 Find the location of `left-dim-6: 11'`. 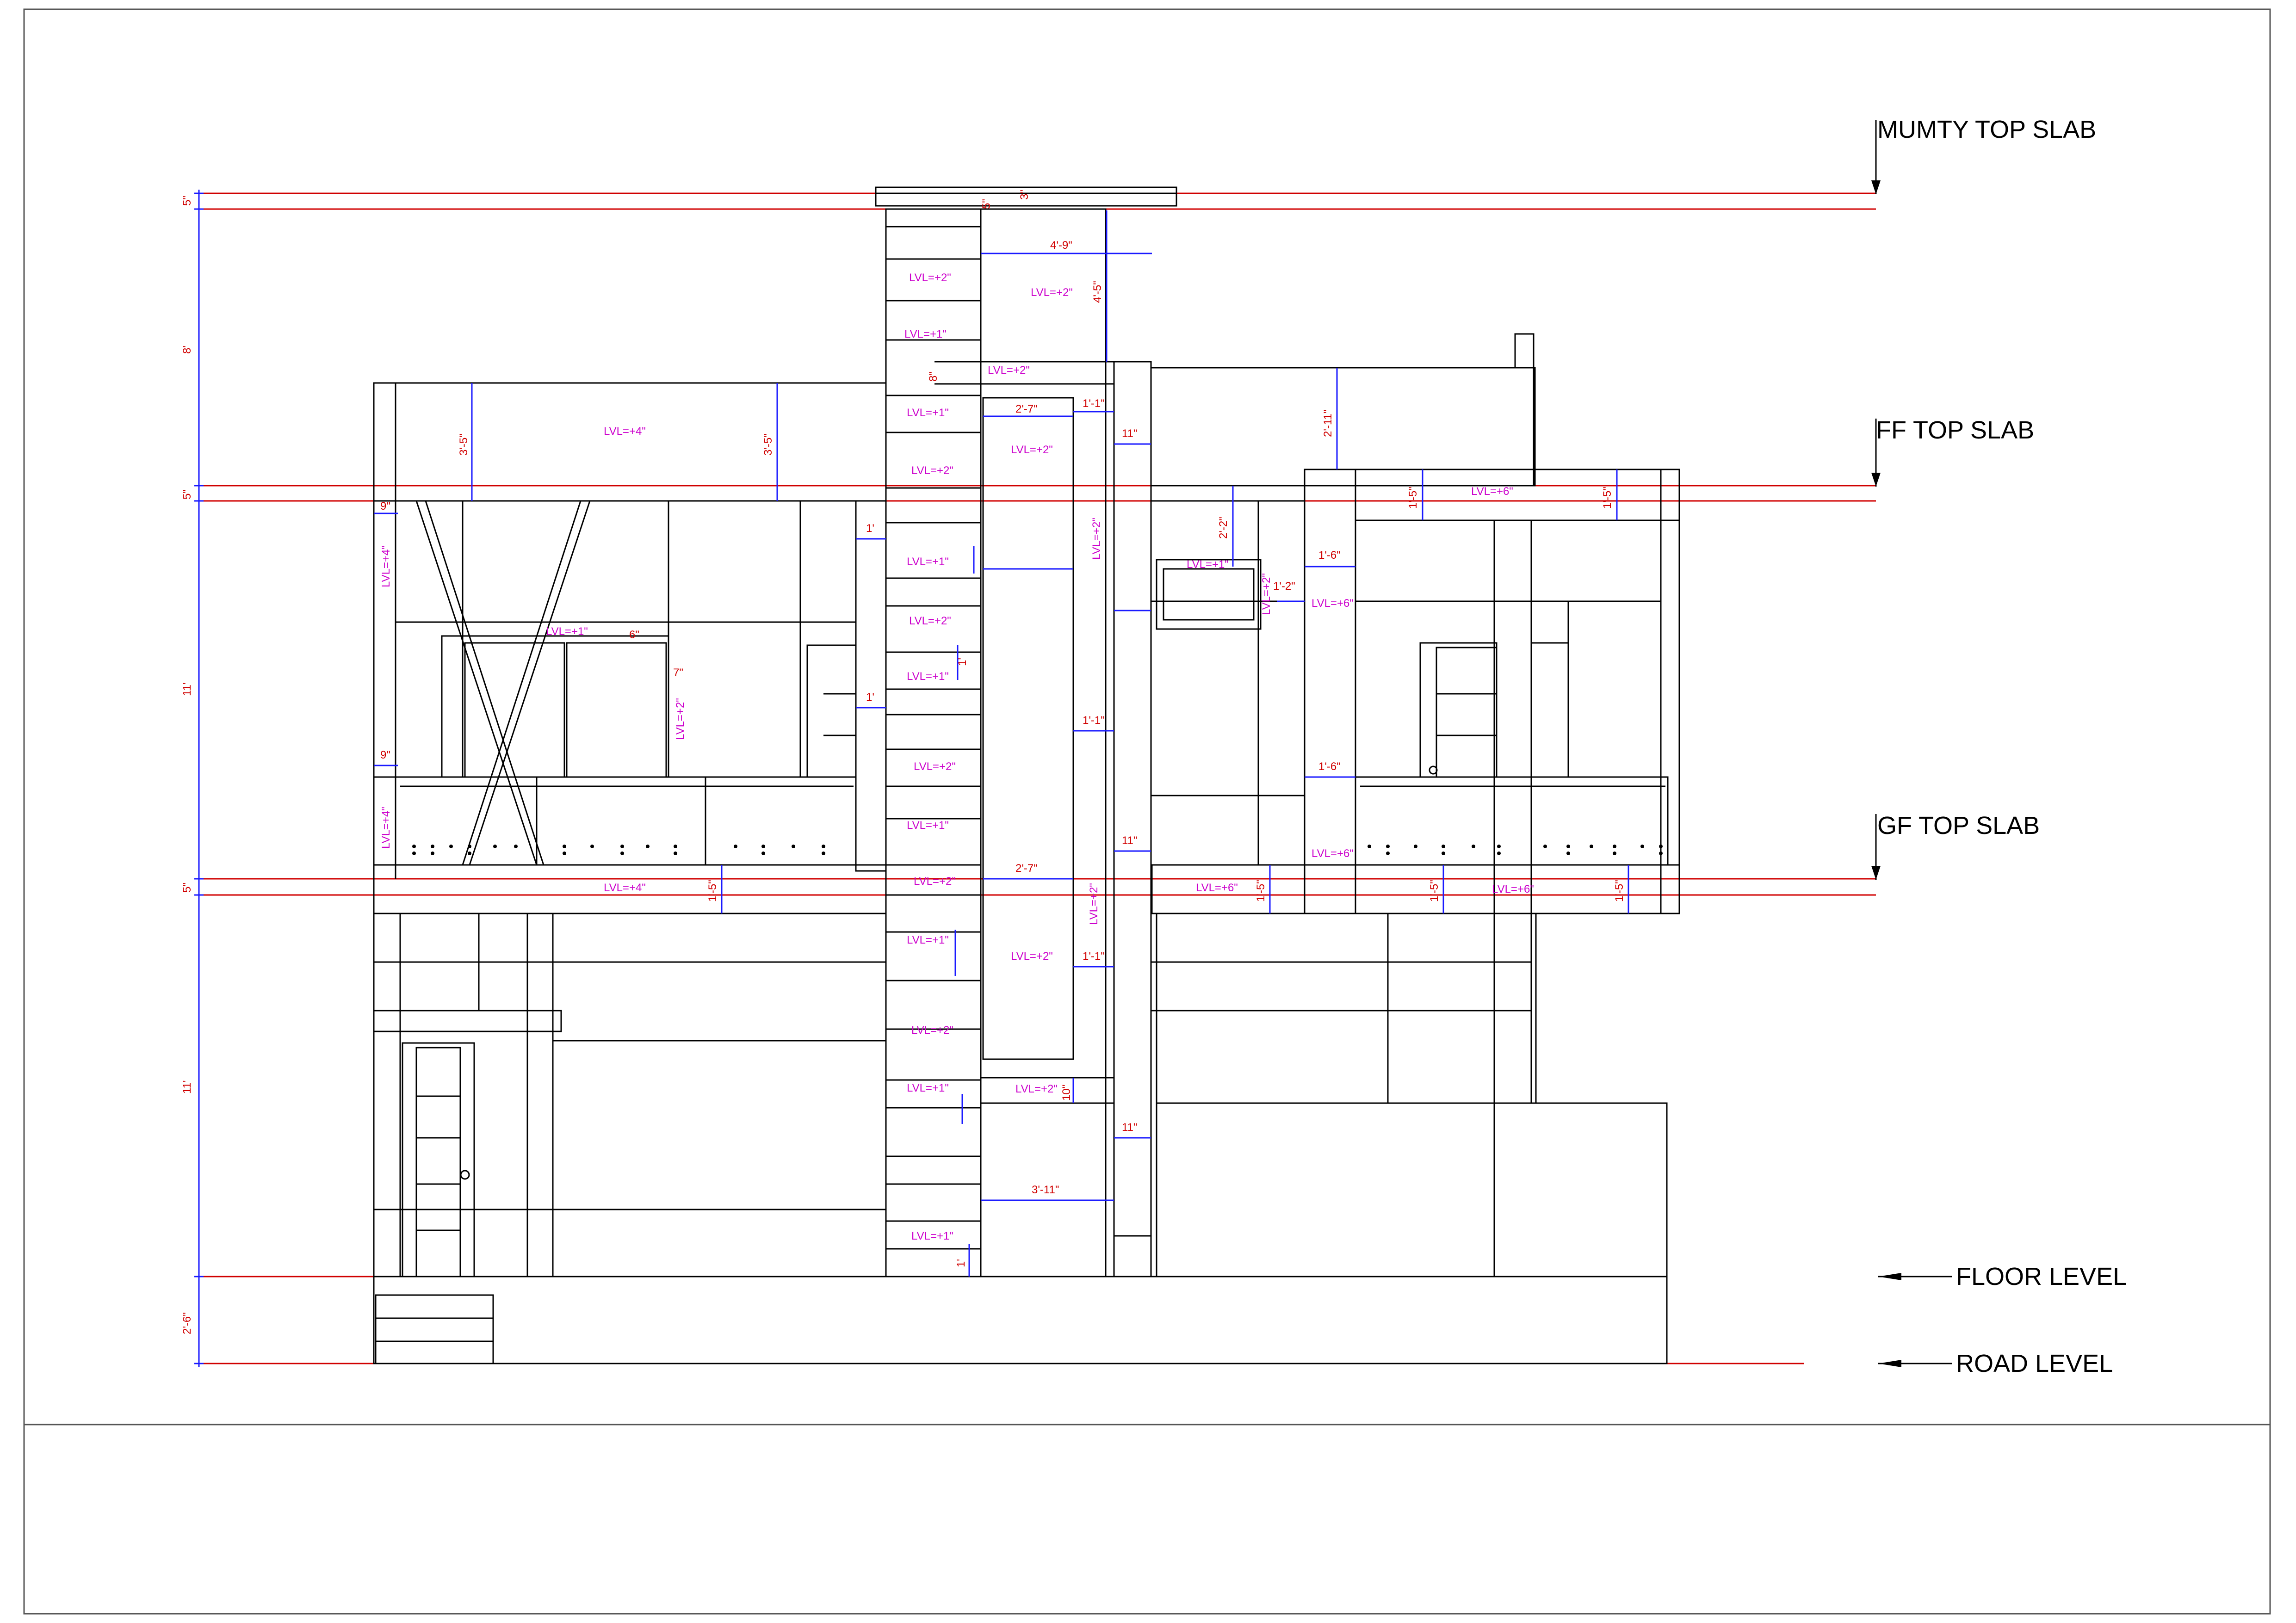

left-dim-6: 11' is located at coordinates (187, 1087).